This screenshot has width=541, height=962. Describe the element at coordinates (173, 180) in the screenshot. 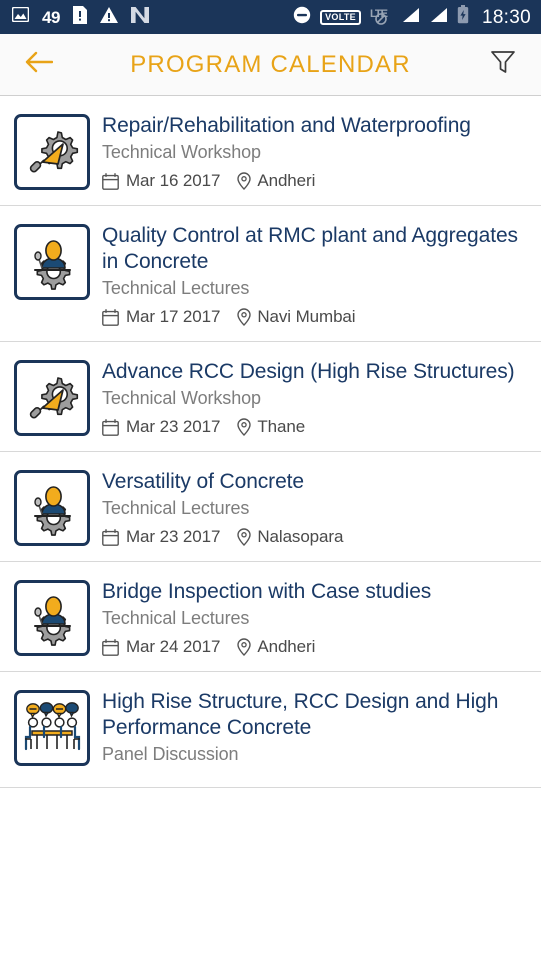

I see `event-date: Mar 16 2017` at that location.